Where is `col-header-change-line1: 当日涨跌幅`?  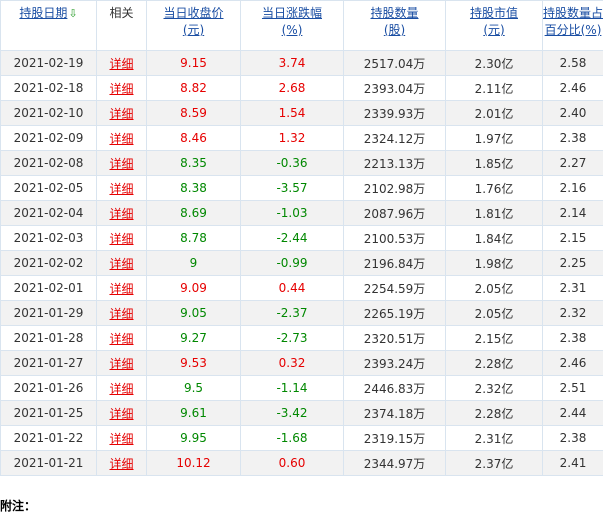
col-header-change-line1: 当日涨跌幅 is located at coordinates (292, 13).